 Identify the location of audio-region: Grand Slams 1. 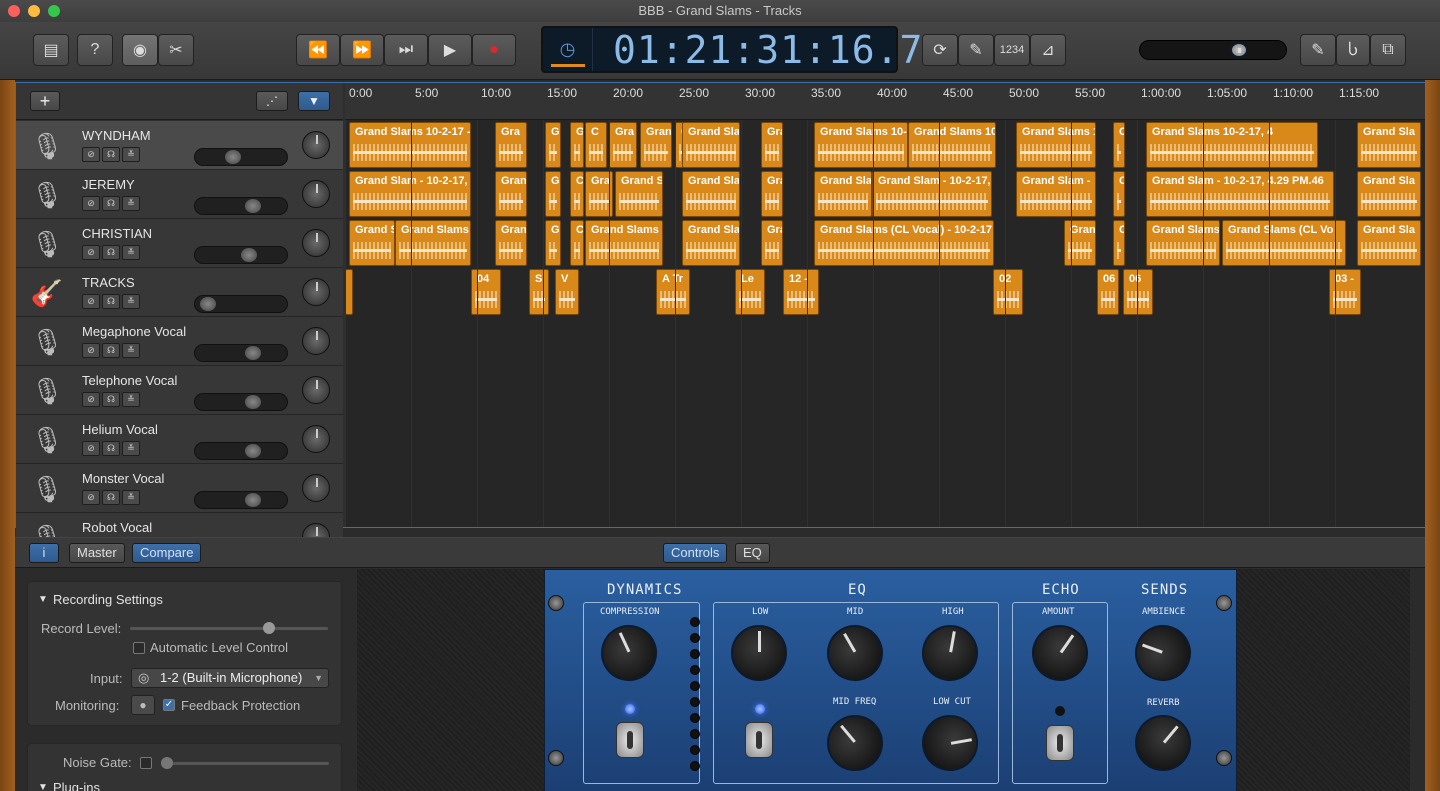
(1056, 145).